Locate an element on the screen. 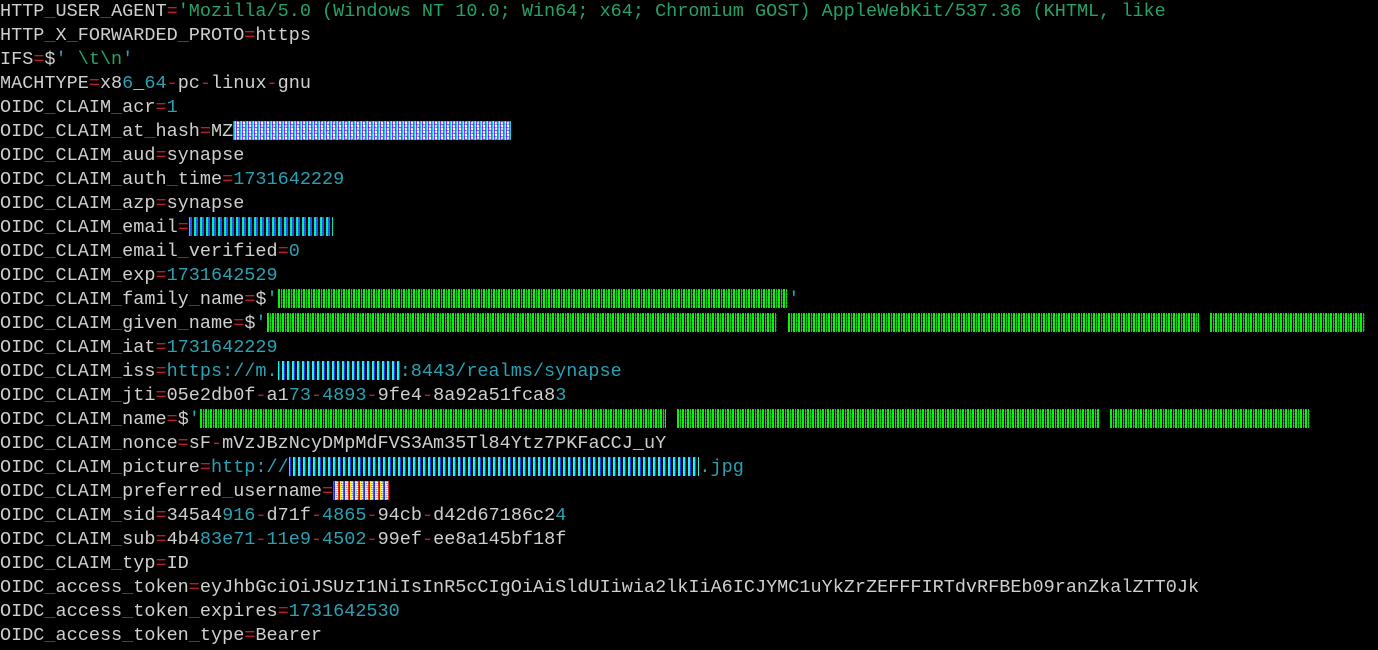  var-name-part: FORWARDED is located at coordinates (127, 35).